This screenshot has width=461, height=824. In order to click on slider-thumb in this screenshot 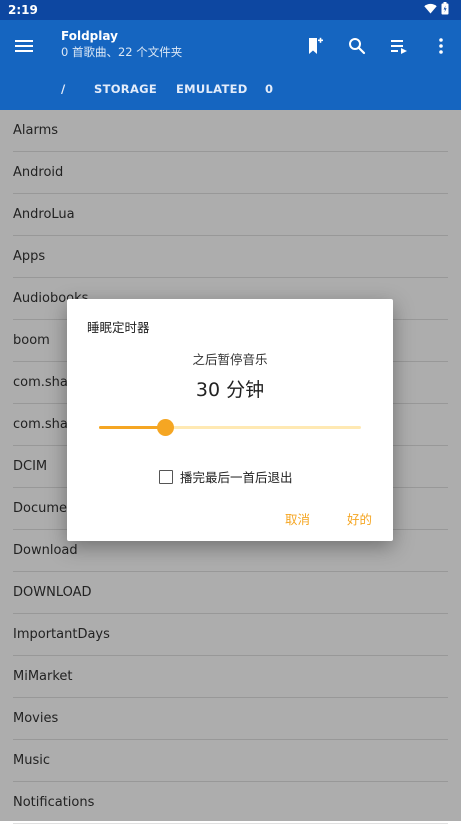, I will do `click(165, 427)`.